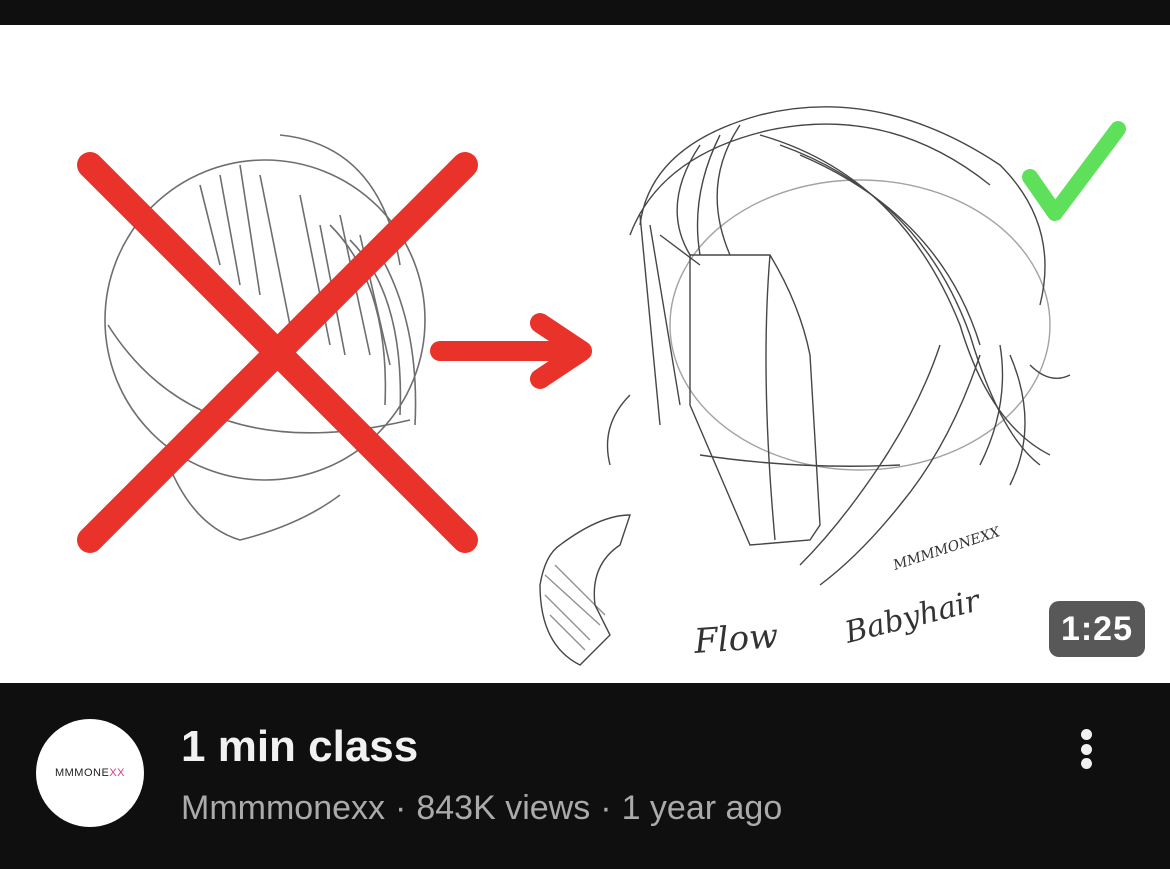 This screenshot has width=1170, height=869. I want to click on checkmark-icon, so click(1074, 171).